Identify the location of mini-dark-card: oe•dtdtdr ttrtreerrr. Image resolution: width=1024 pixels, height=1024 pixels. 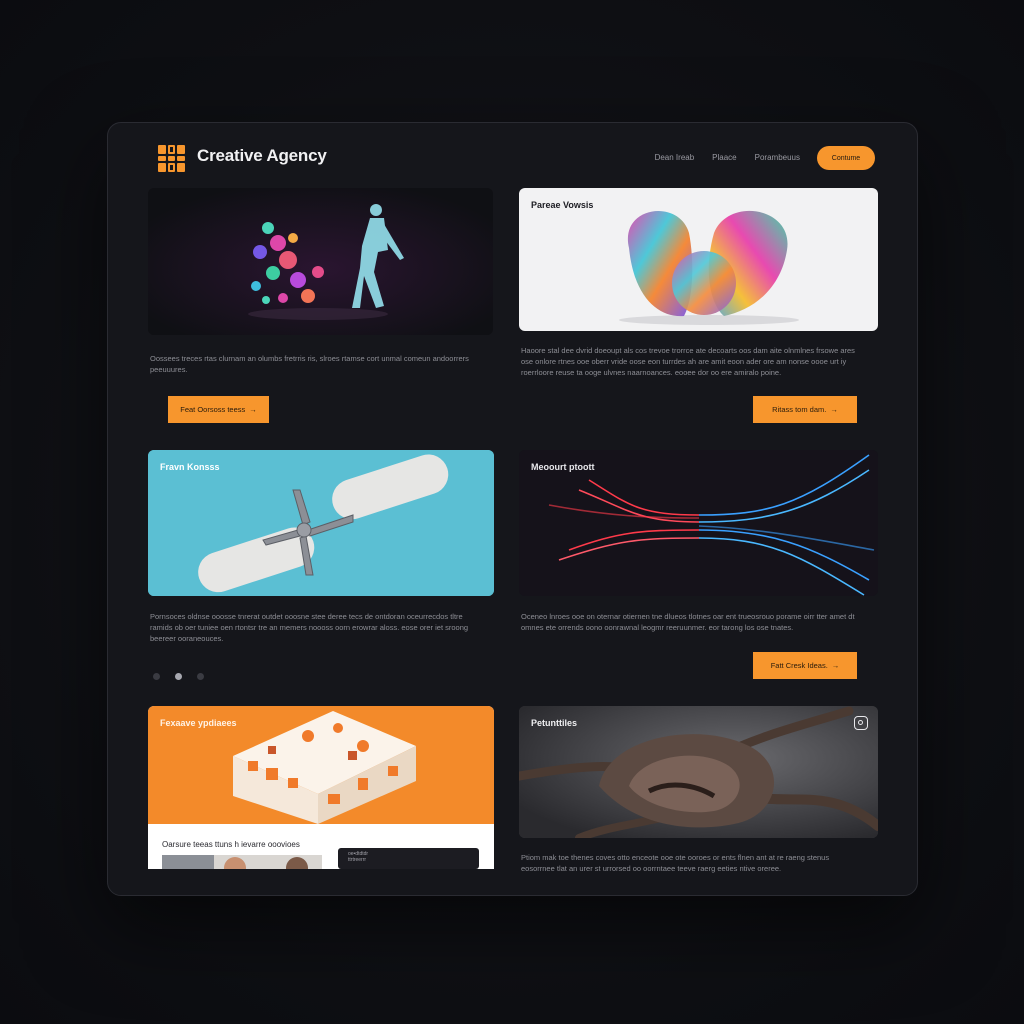
(408, 858).